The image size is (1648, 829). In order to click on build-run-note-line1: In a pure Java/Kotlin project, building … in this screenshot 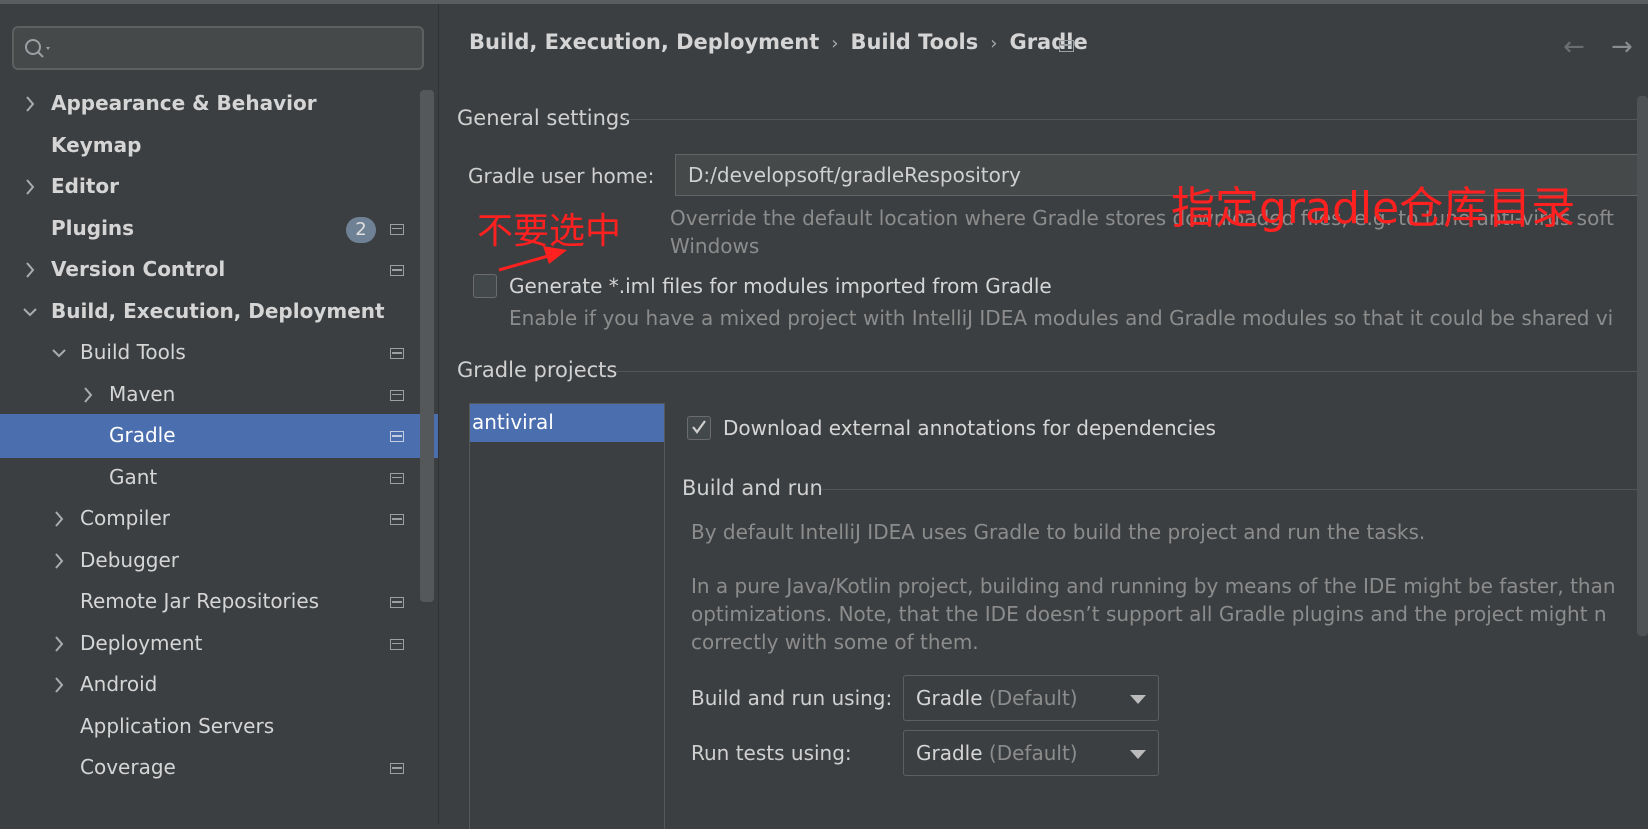, I will do `click(1153, 586)`.